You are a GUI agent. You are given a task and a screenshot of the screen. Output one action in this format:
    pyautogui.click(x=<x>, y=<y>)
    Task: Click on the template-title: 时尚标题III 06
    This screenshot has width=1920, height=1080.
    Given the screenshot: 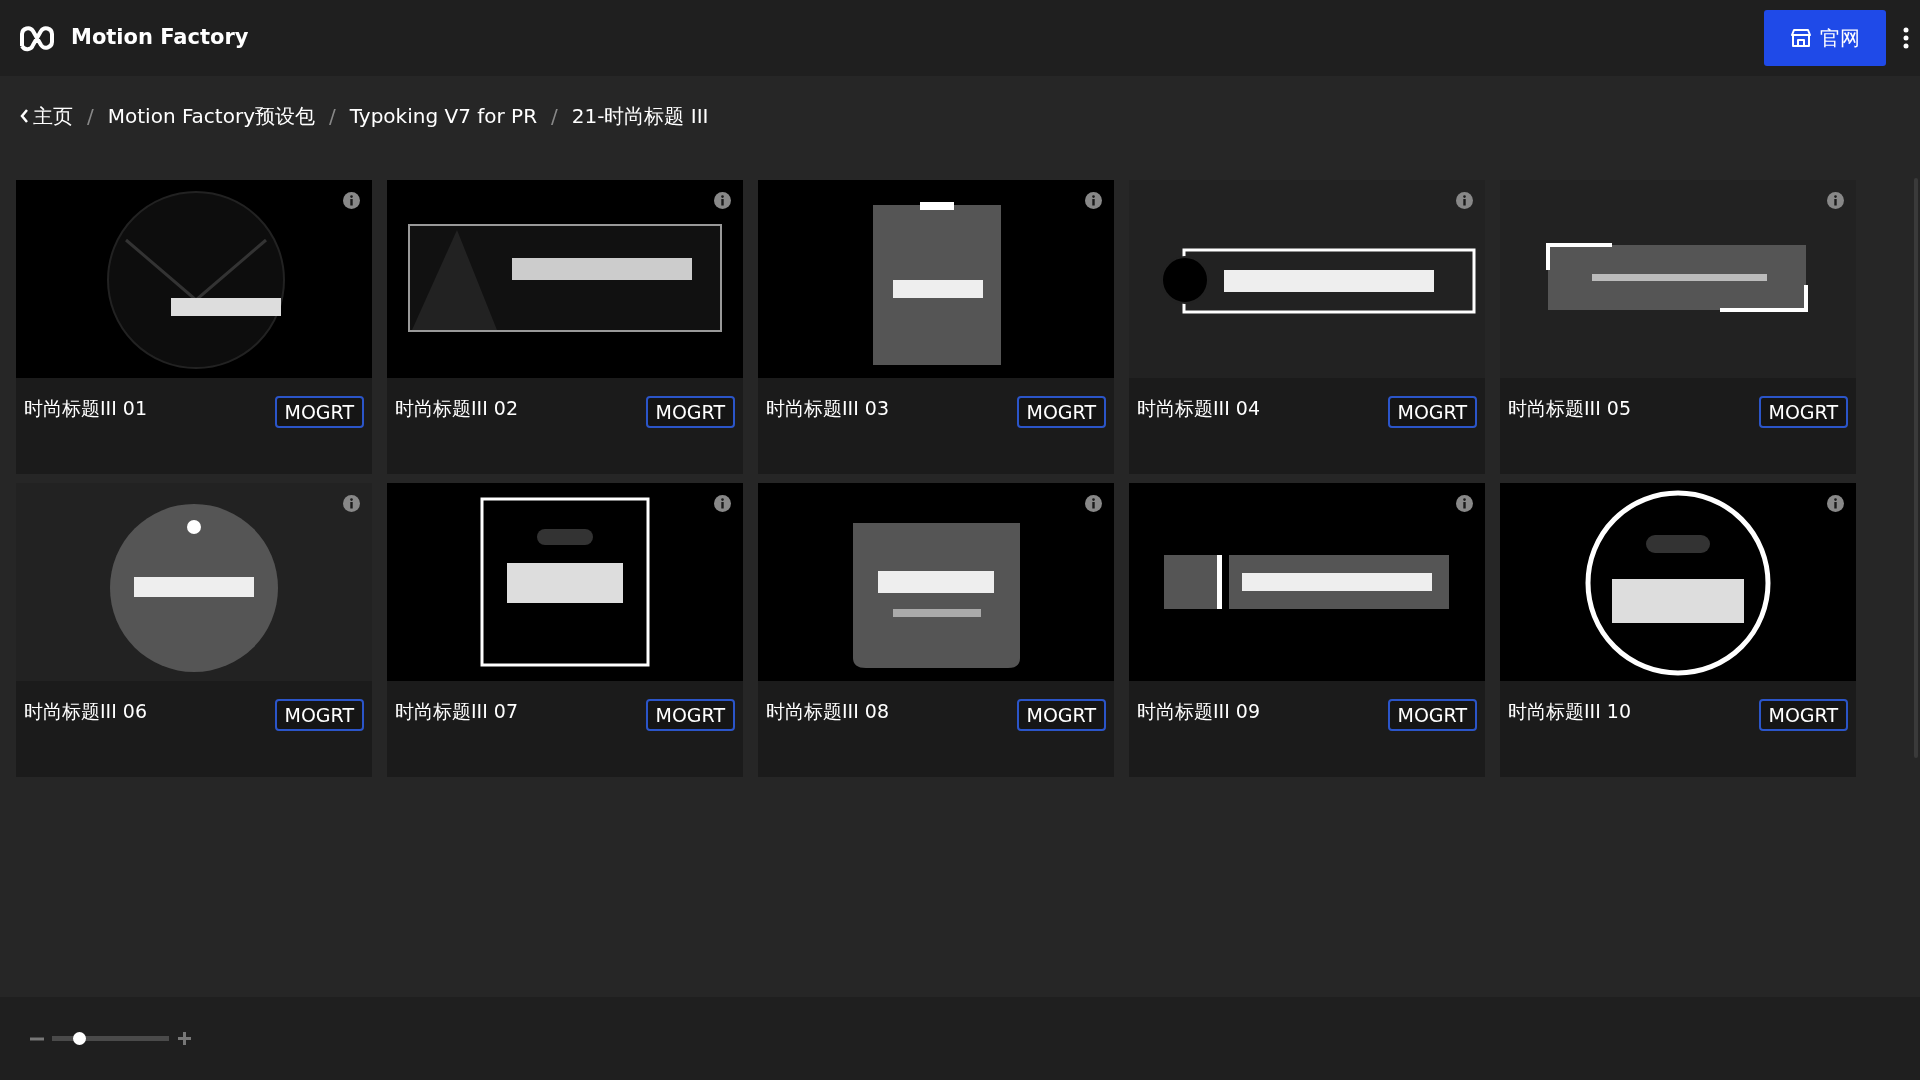 What is the action you would take?
    pyautogui.click(x=86, y=711)
    